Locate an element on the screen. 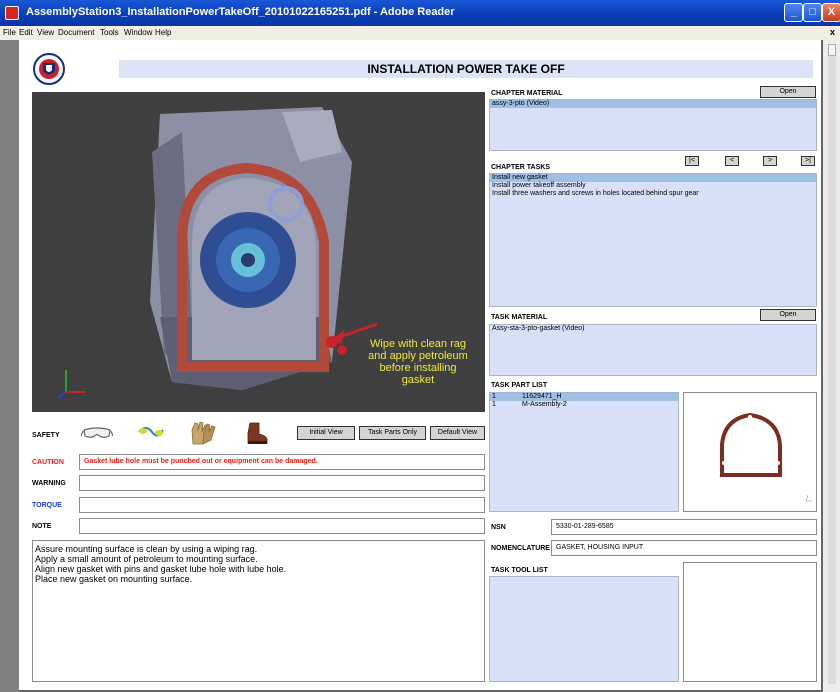  menu-help: Help is located at coordinates (163, 32).